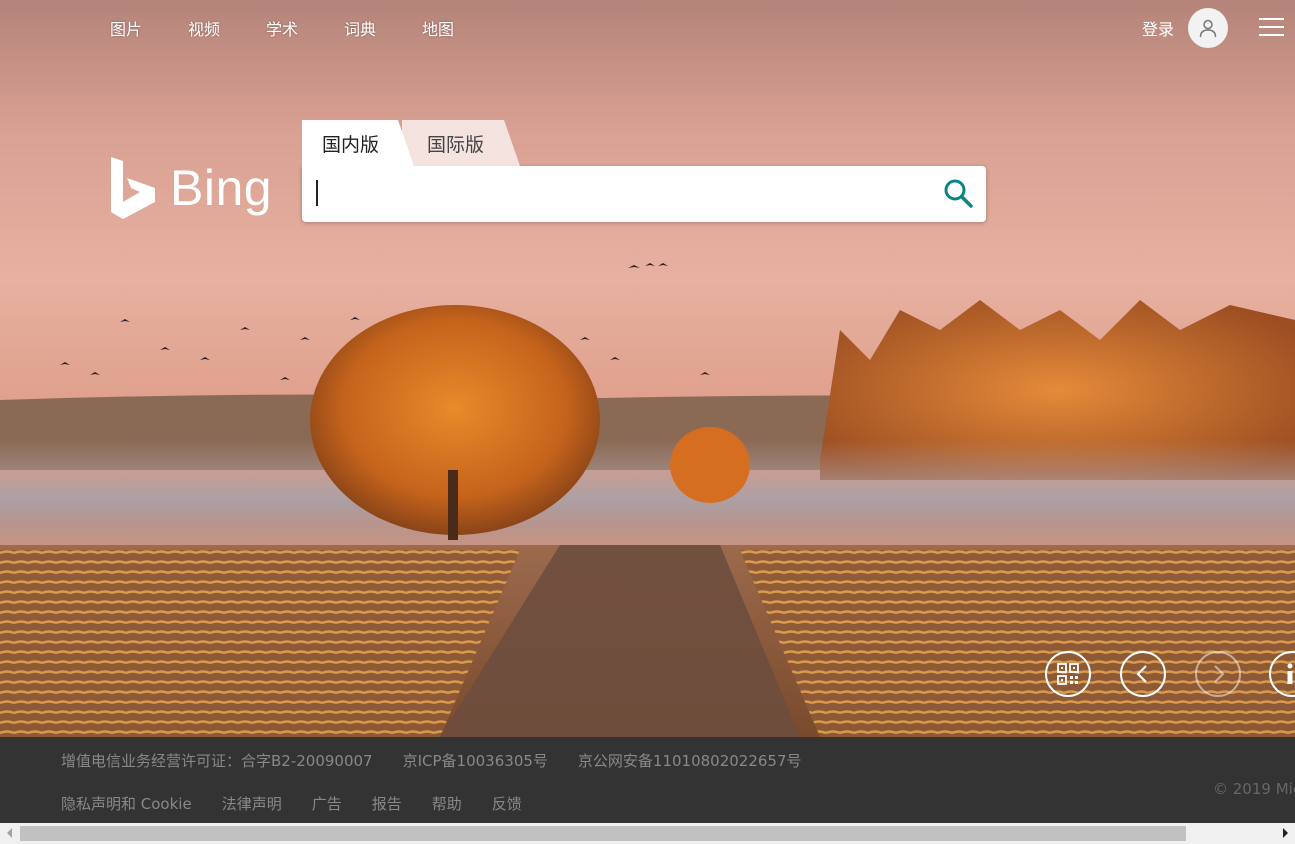 The width and height of the screenshot is (1295, 844). Describe the element at coordinates (1254, 789) in the screenshot. I see `copyright: © 2019 Mic` at that location.